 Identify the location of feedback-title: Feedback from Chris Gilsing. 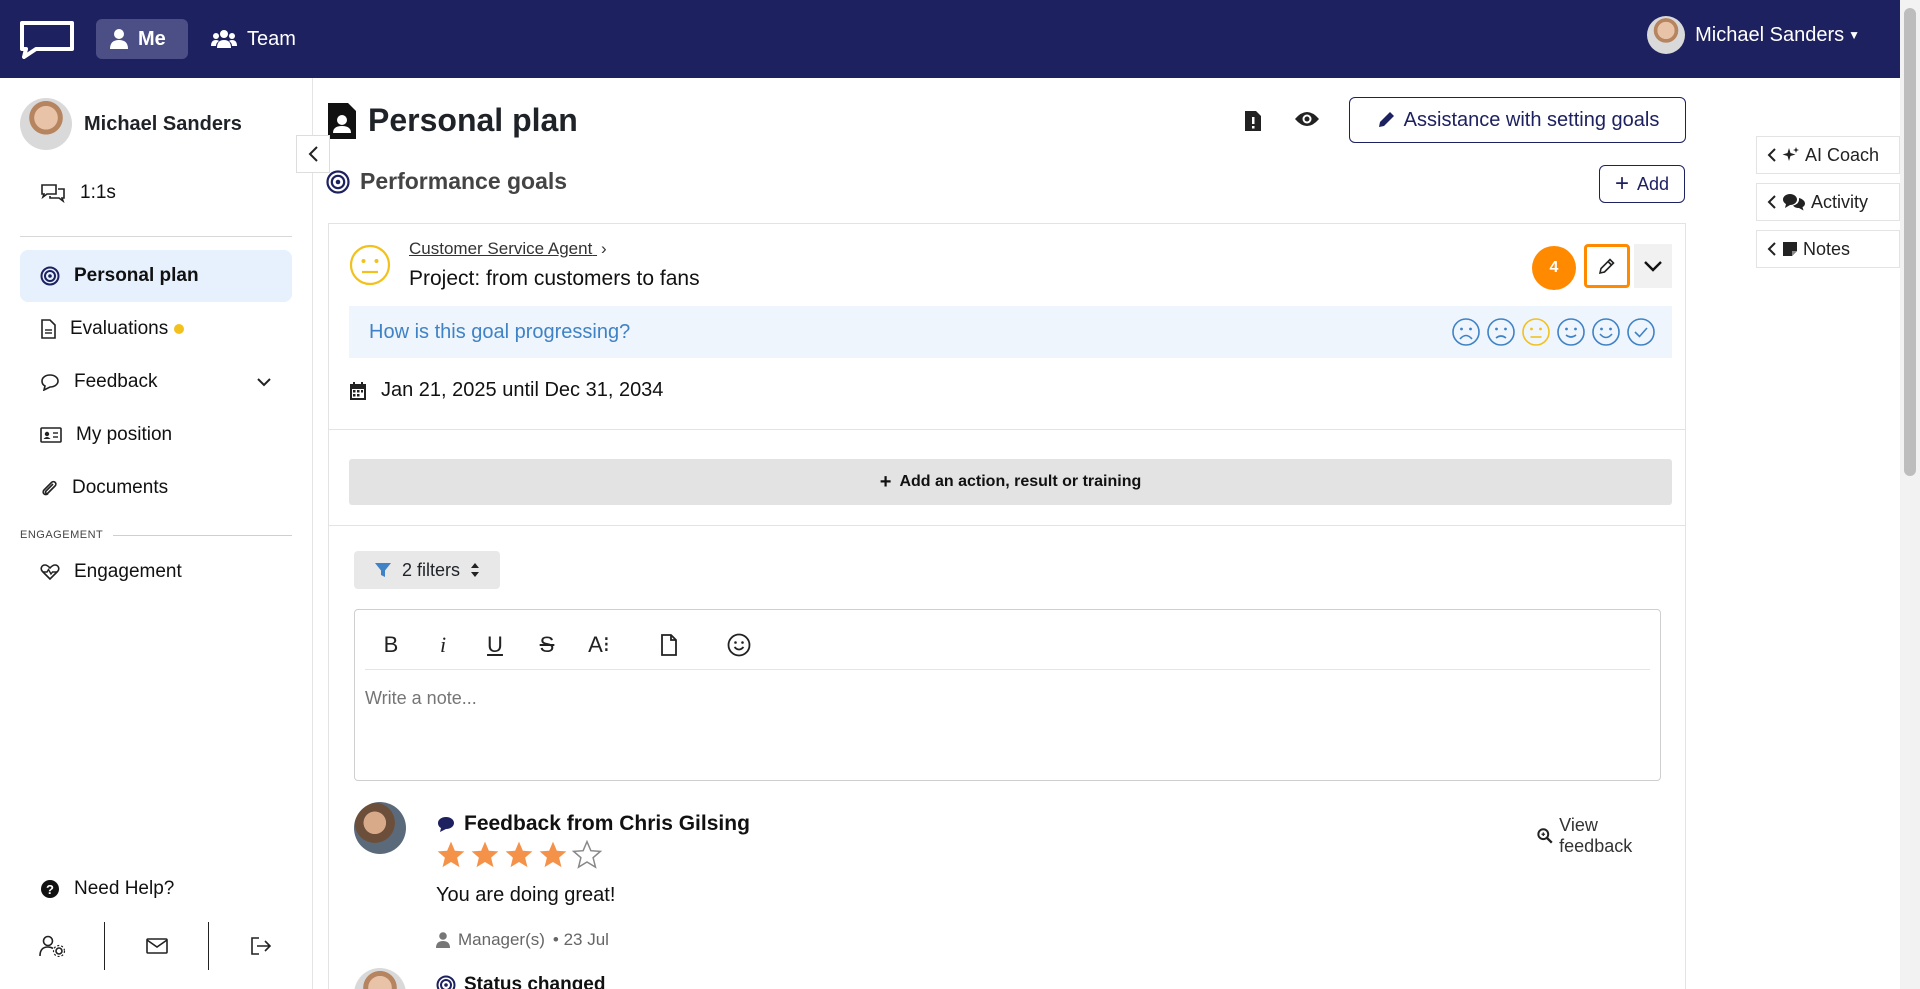
(593, 824).